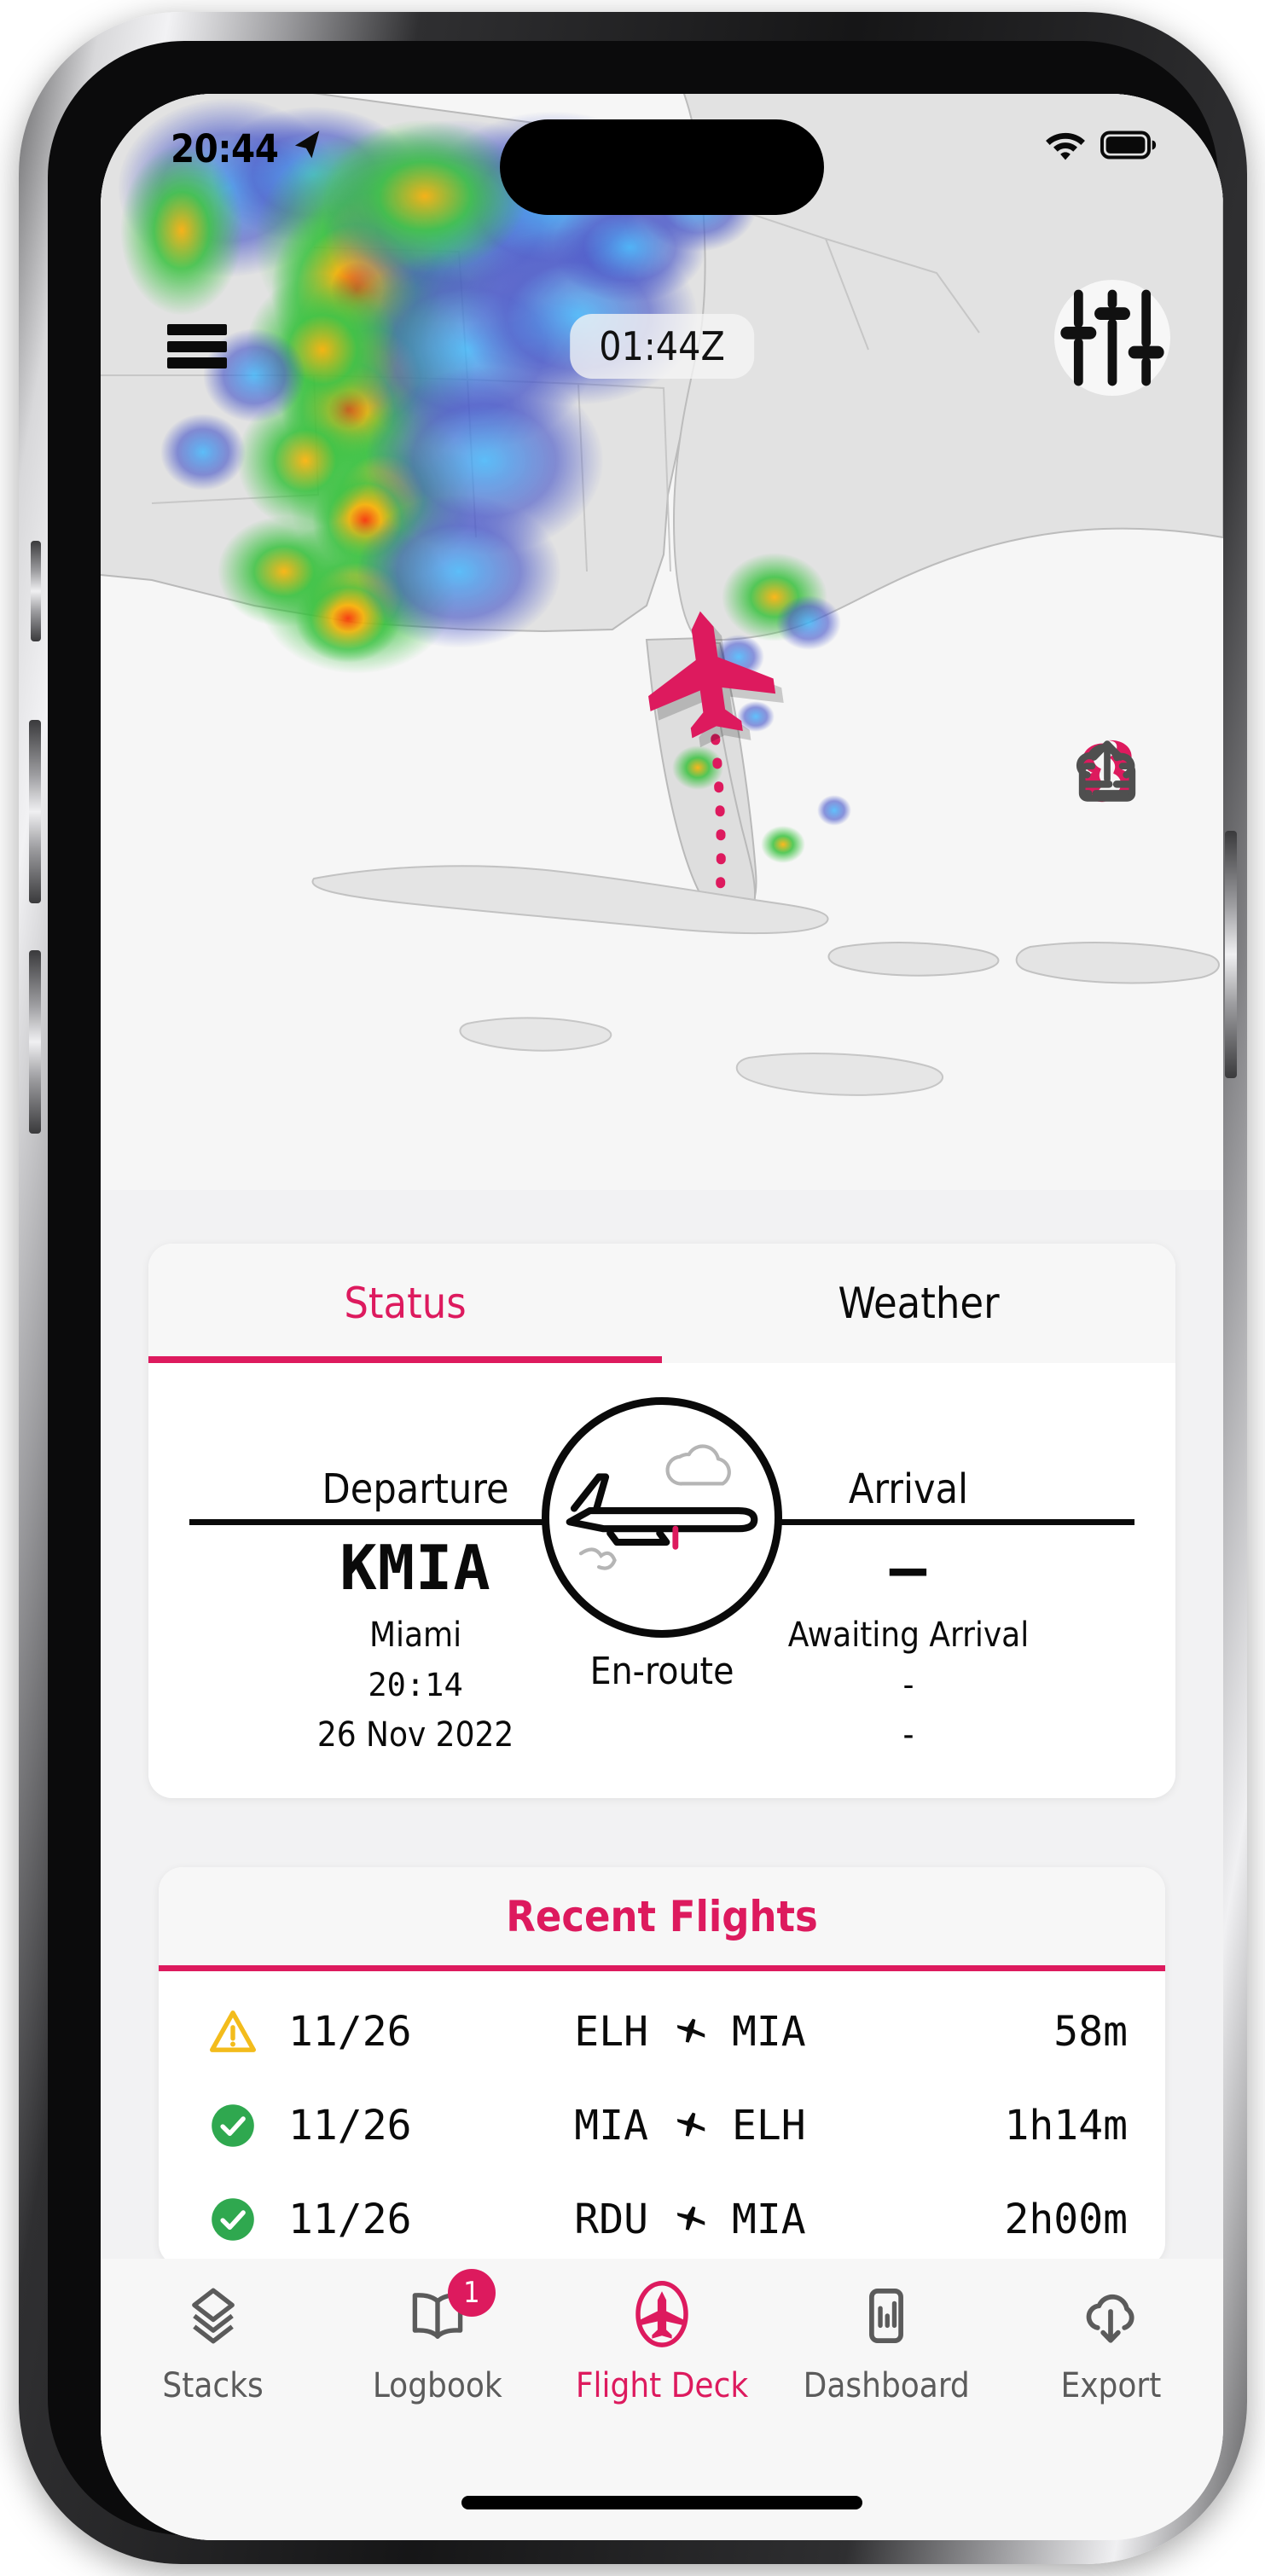  I want to click on tab-export: Export, so click(1111, 2343).